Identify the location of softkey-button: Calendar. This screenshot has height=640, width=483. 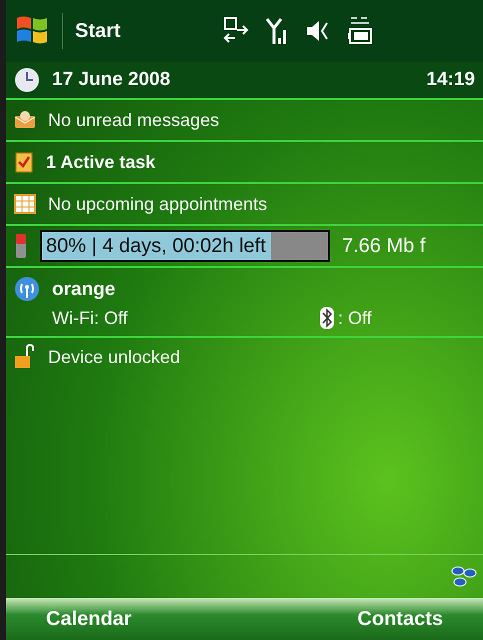
(89, 619).